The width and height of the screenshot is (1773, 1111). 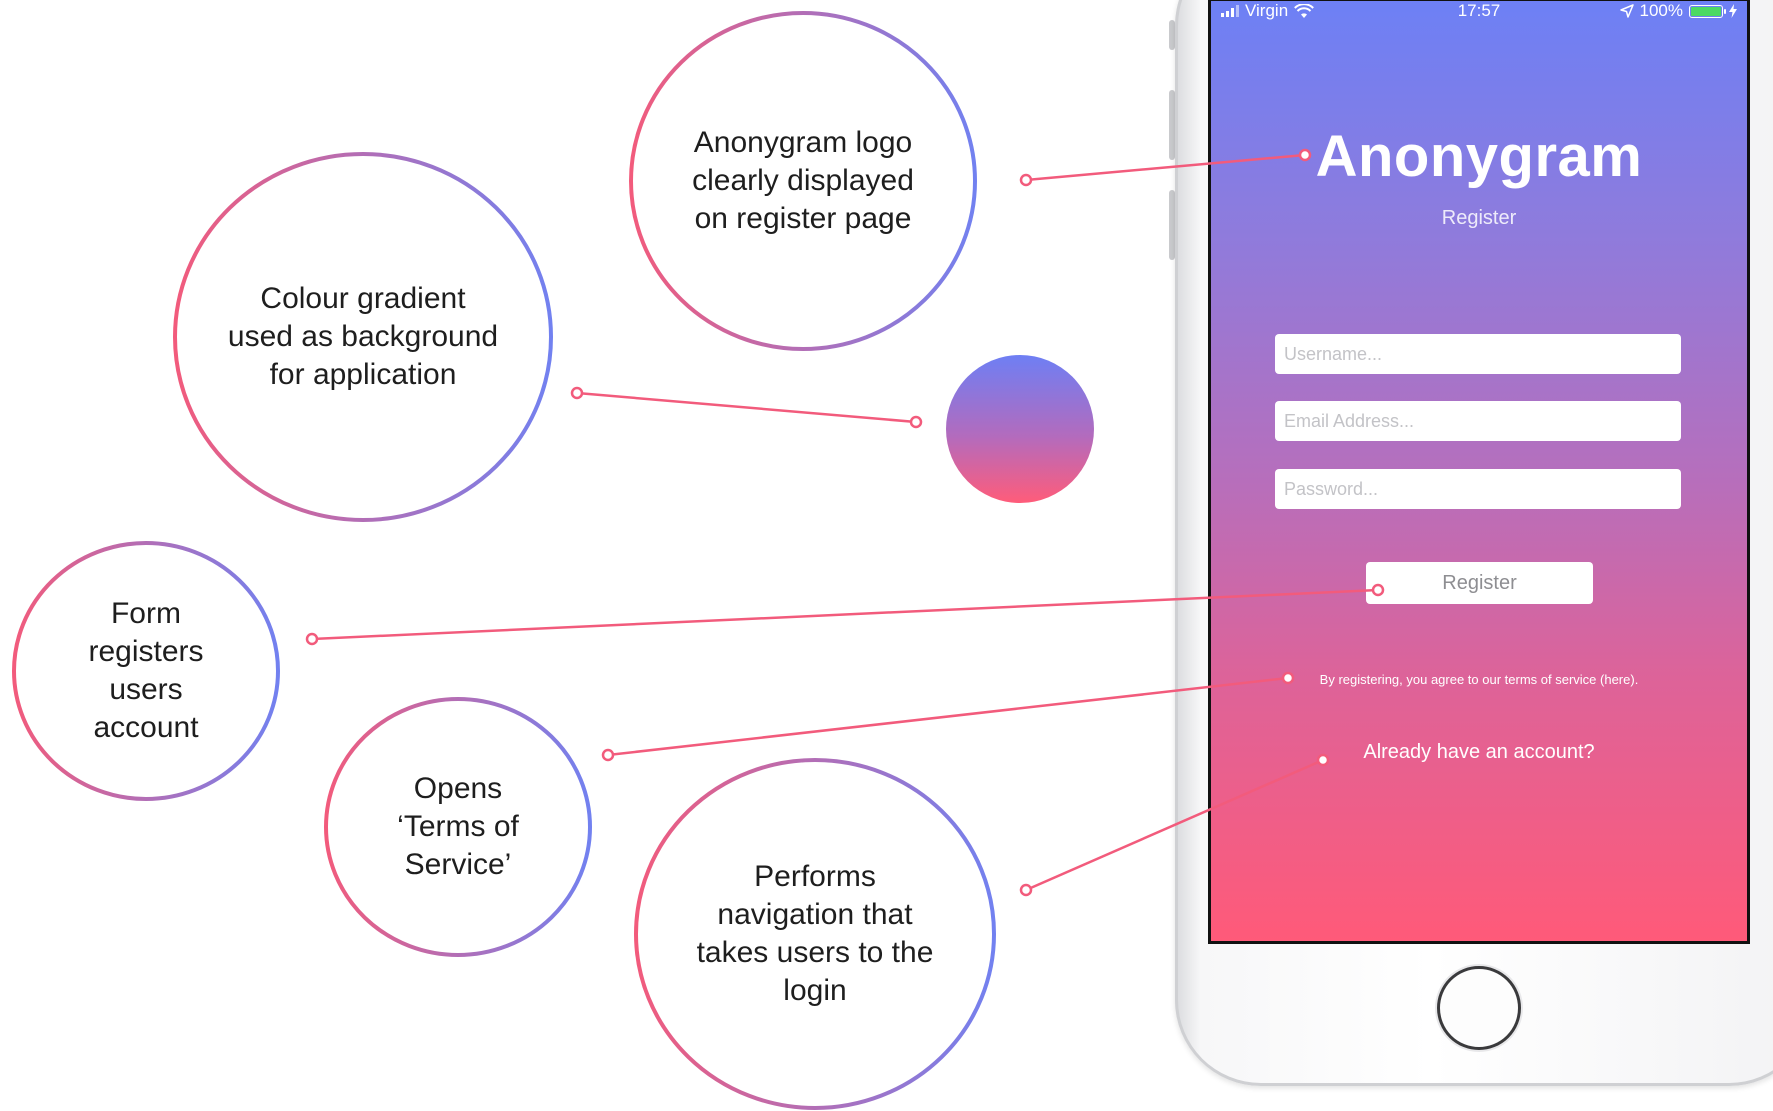 I want to click on register-button: Register, so click(x=1479, y=583).